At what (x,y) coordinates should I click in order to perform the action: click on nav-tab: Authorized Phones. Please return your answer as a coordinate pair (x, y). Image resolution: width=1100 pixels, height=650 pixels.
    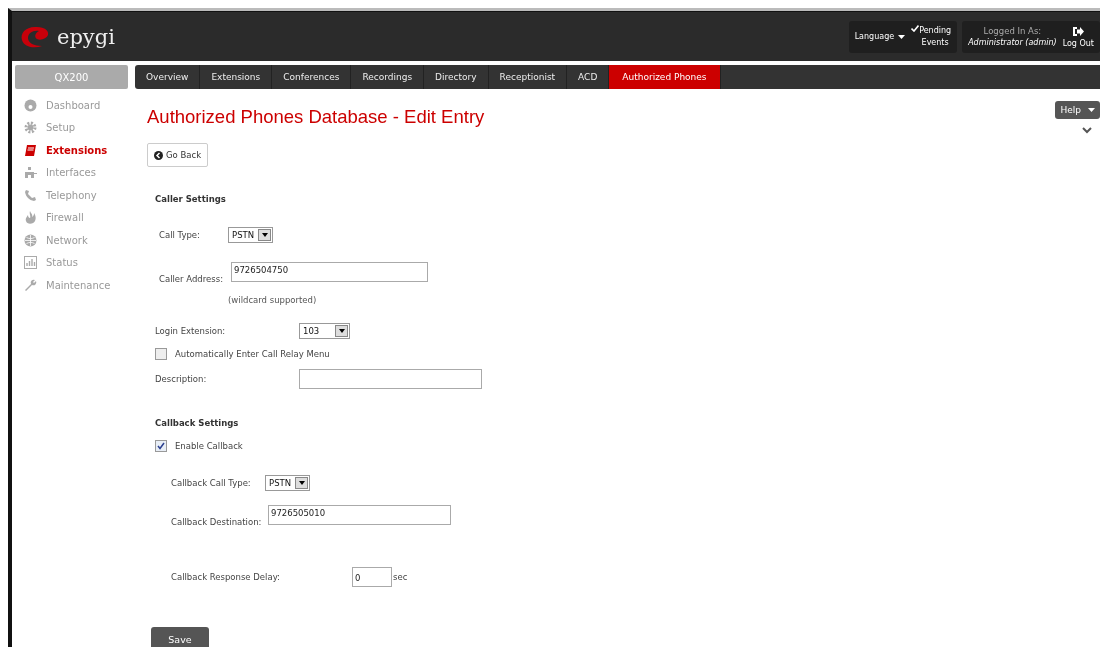
    Looking at the image, I should click on (665, 77).